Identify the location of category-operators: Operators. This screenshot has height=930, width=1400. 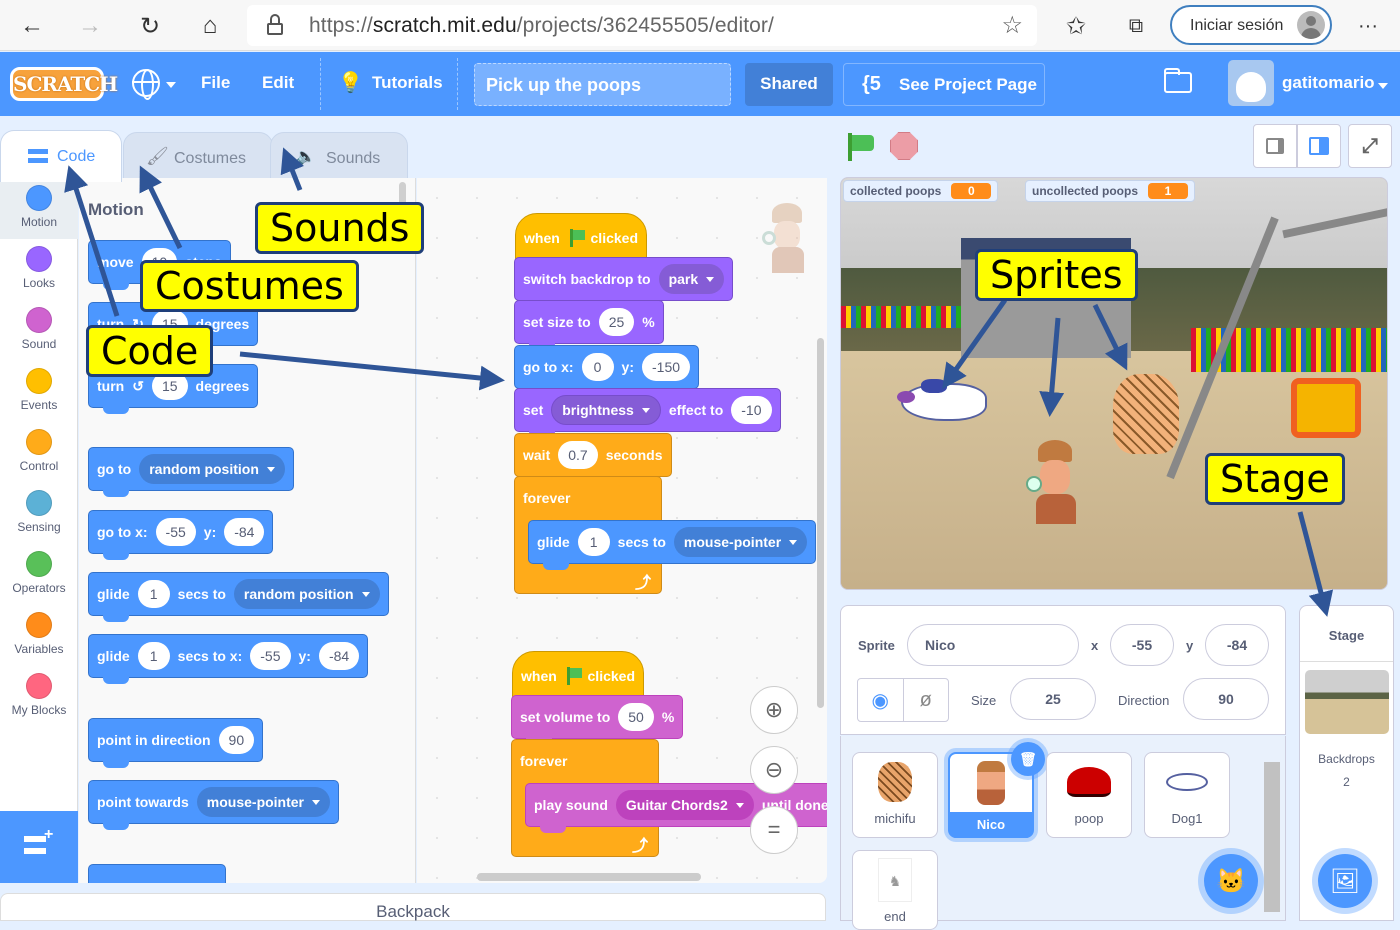
(39, 574).